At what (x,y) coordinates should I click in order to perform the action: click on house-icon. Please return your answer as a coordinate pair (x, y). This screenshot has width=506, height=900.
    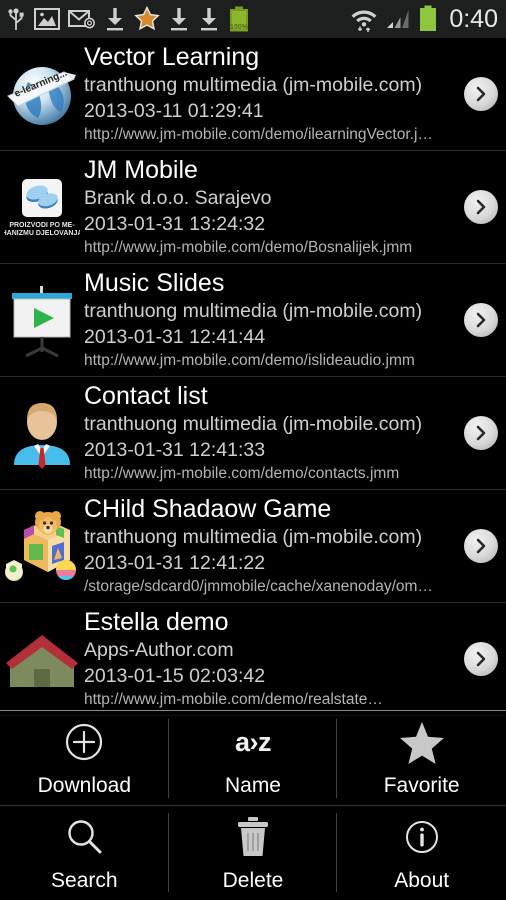
    Looking at the image, I should click on (42, 659).